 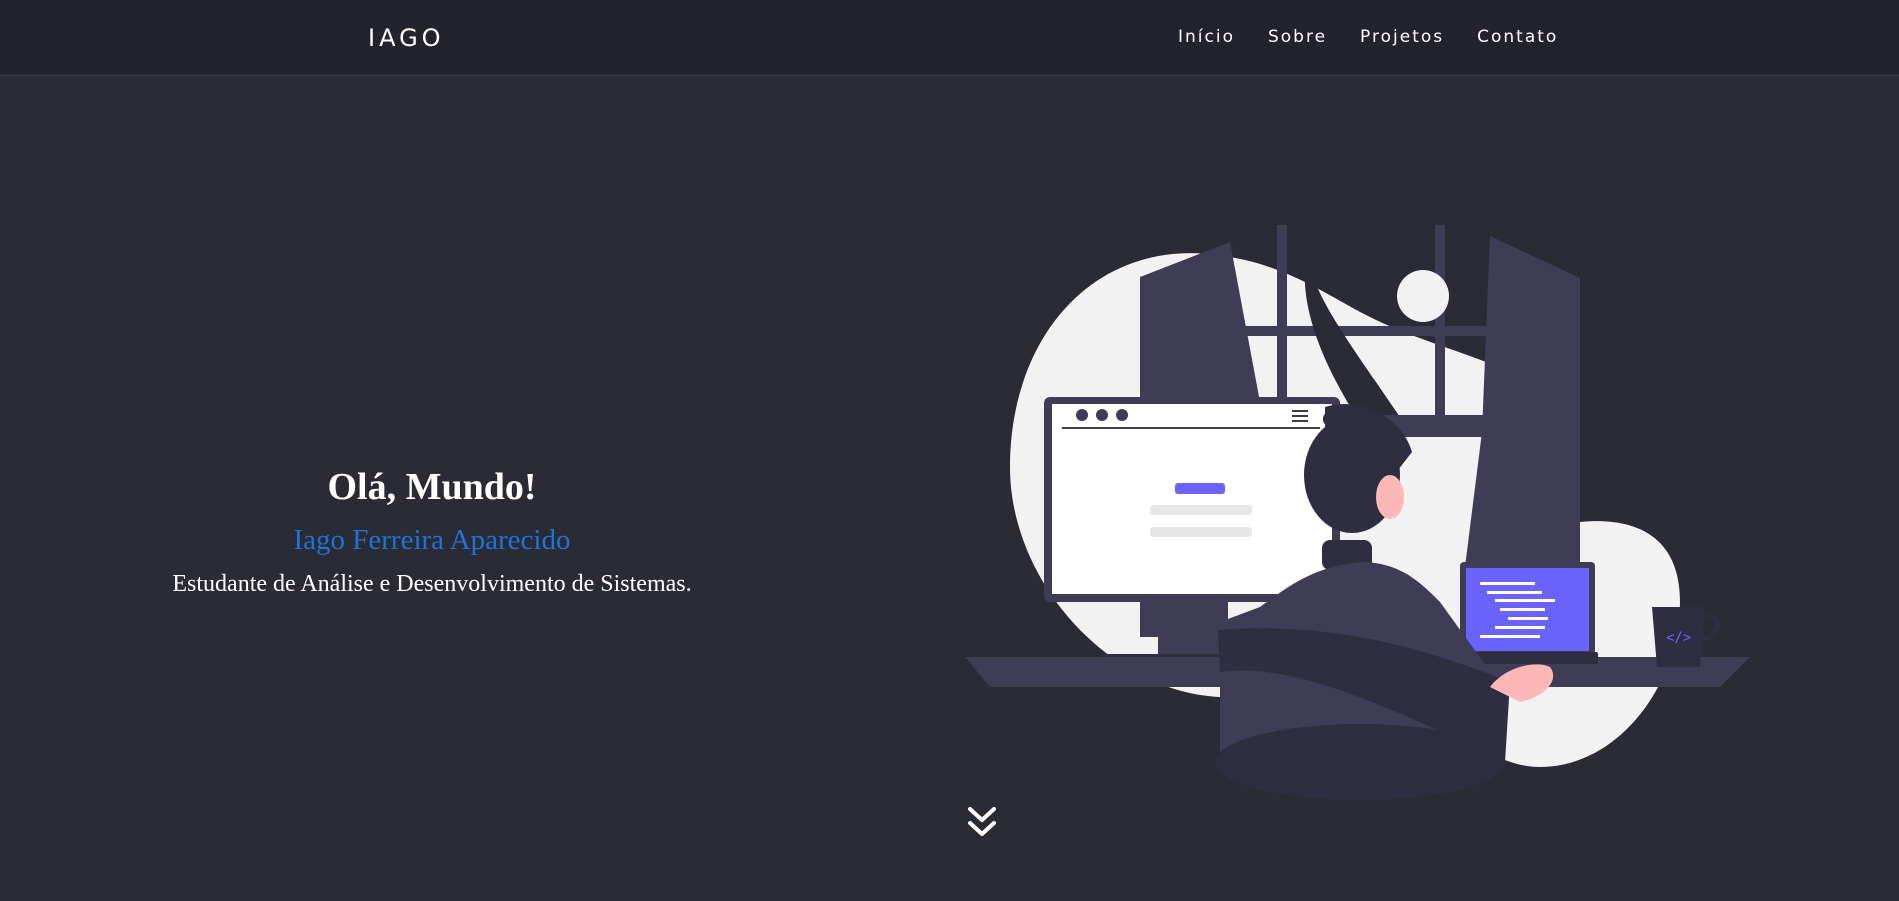 What do you see at coordinates (1297, 37) in the screenshot?
I see `nav-link-sobre: Sobre` at bounding box center [1297, 37].